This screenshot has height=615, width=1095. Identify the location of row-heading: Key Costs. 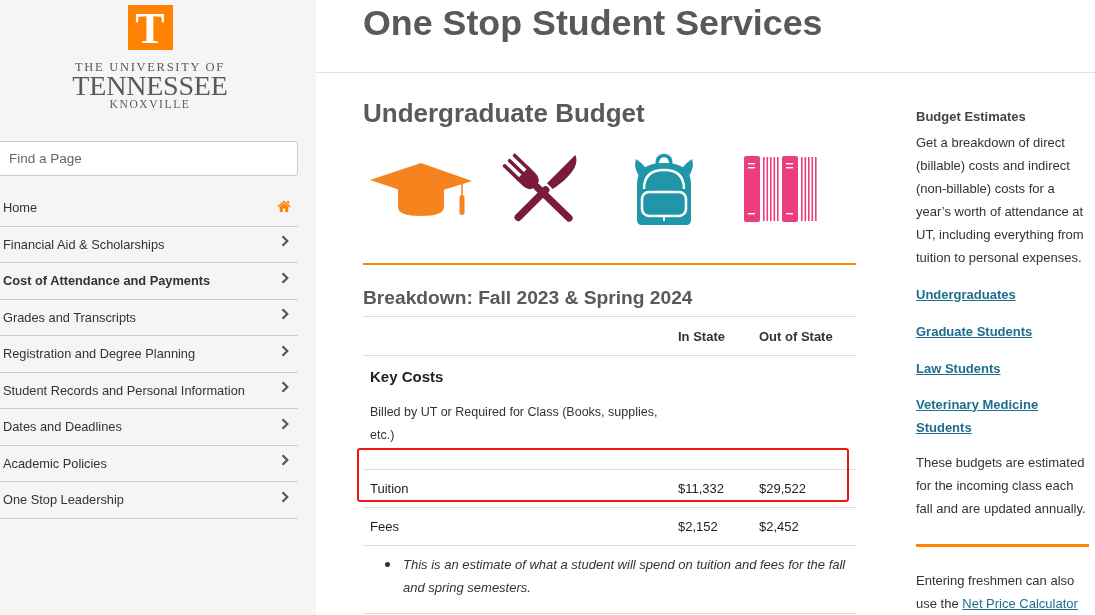
(407, 376).